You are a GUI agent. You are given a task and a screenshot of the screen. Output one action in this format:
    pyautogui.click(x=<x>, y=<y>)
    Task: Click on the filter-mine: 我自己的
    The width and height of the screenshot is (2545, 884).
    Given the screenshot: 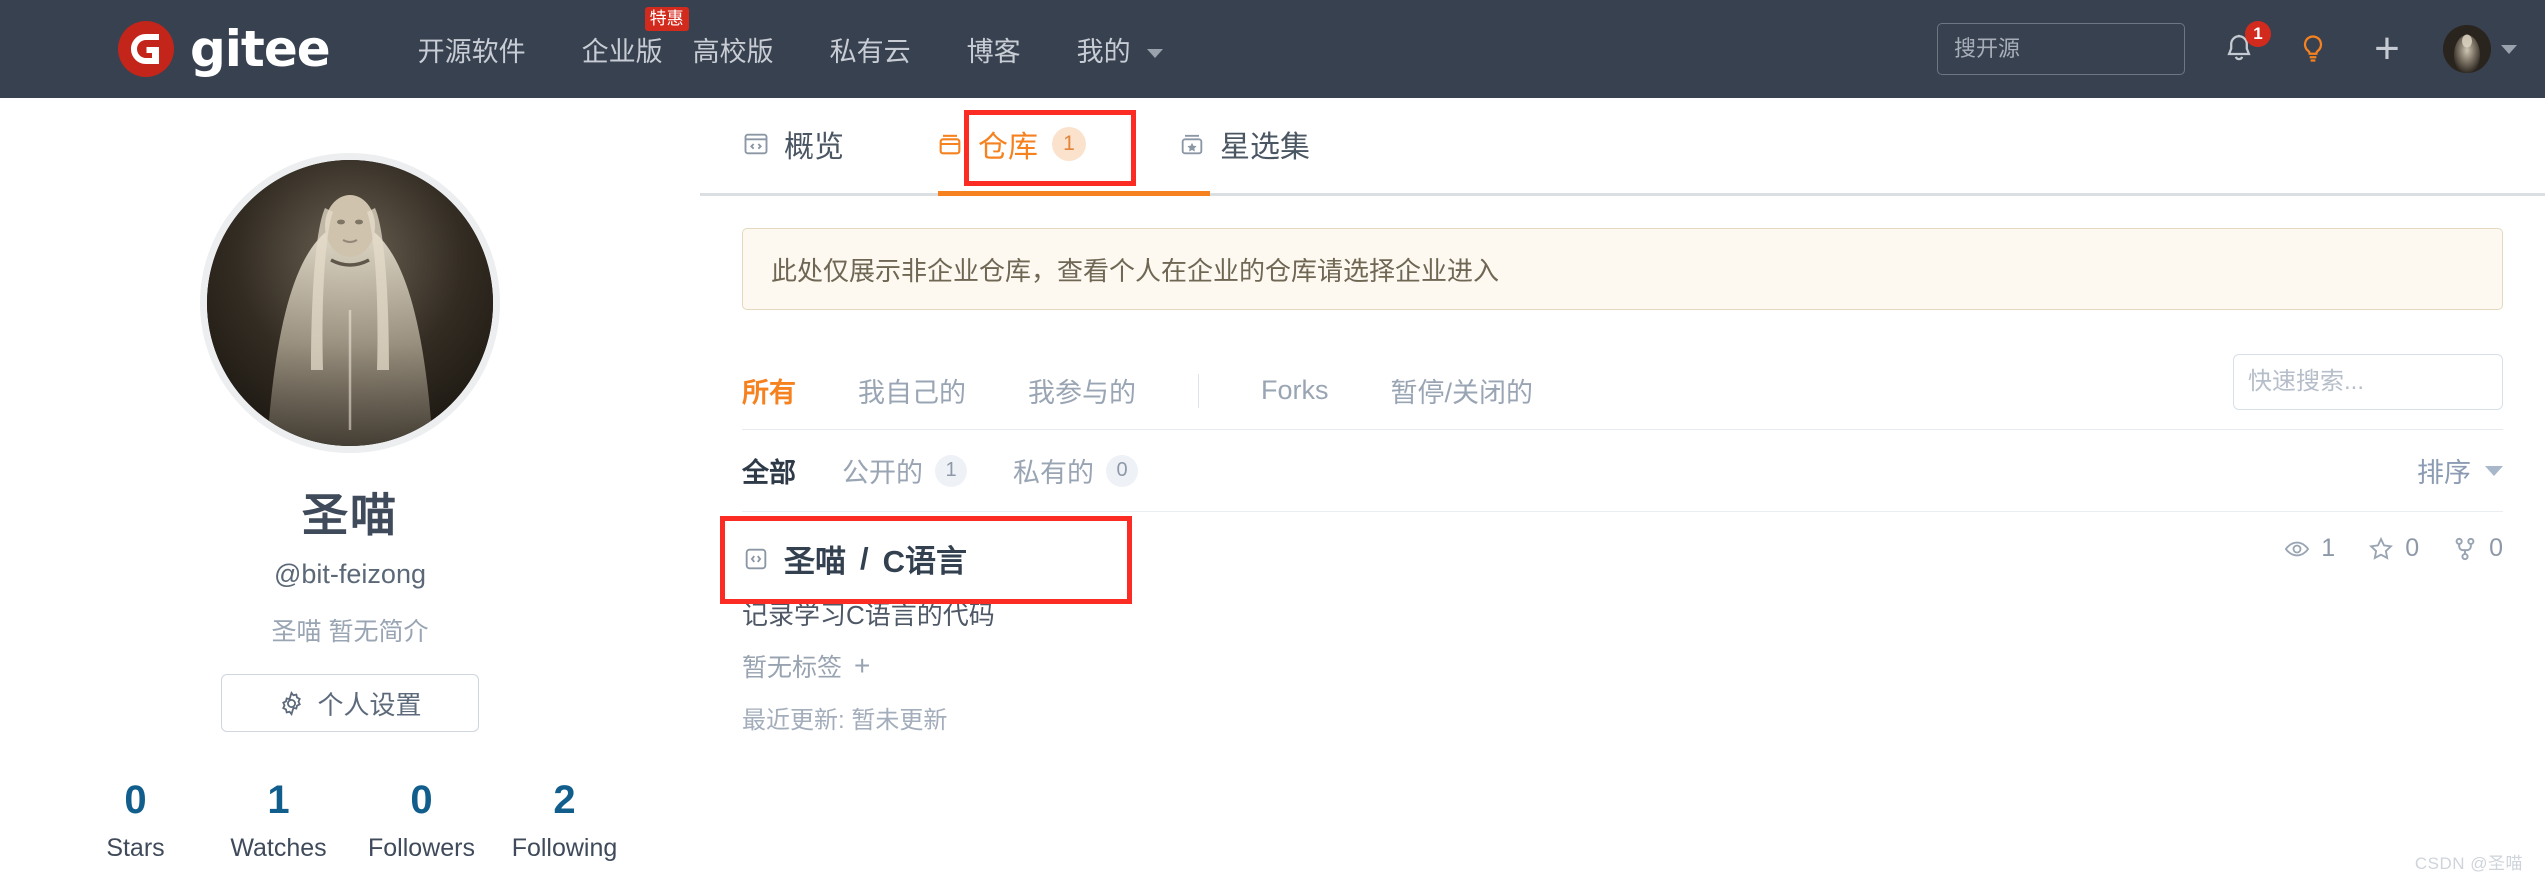 What is the action you would take?
    pyautogui.click(x=912, y=390)
    